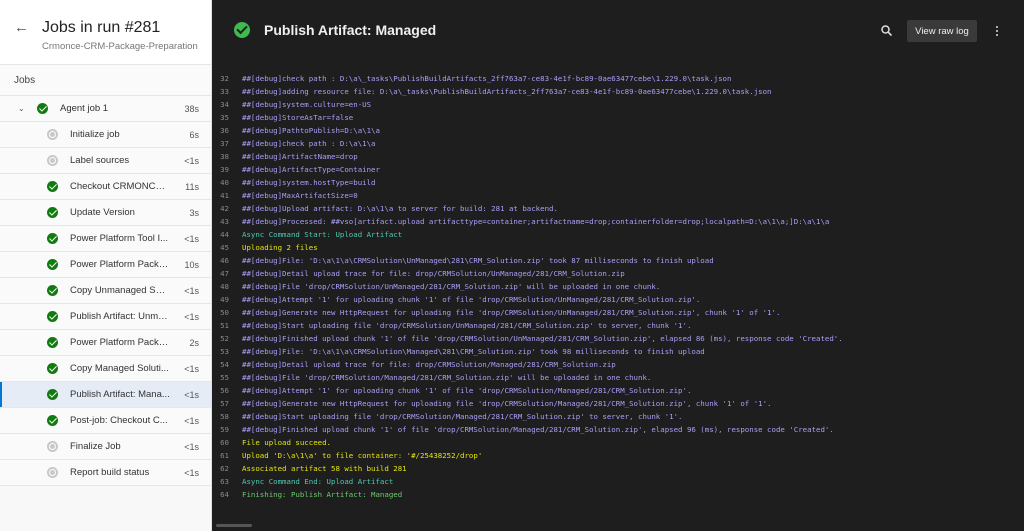 The width and height of the screenshot is (1024, 531). I want to click on line-number: 46, so click(224, 260).